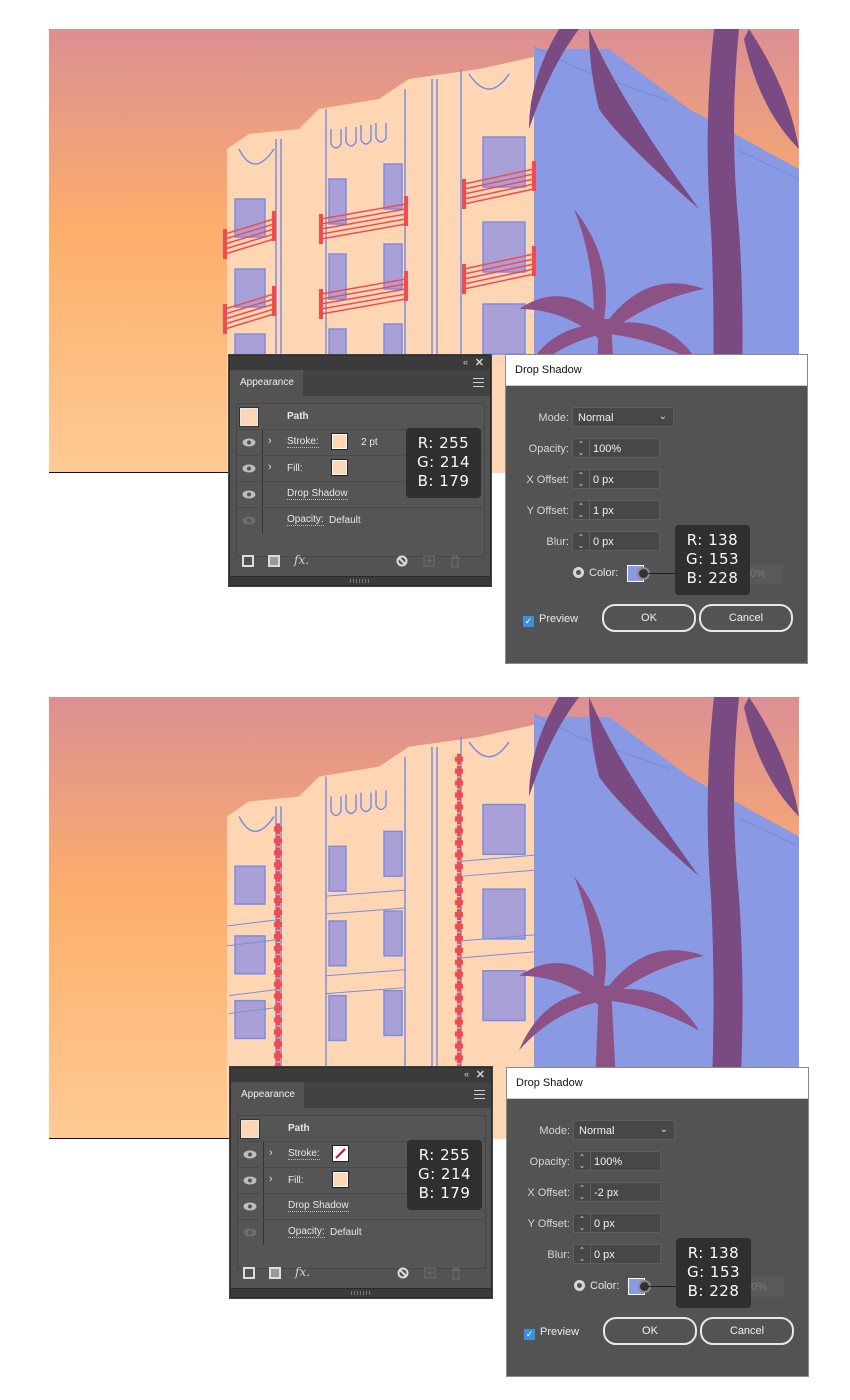 This screenshot has width=850, height=1400. Describe the element at coordinates (650, 1331) in the screenshot. I see `ok-button: OK` at that location.